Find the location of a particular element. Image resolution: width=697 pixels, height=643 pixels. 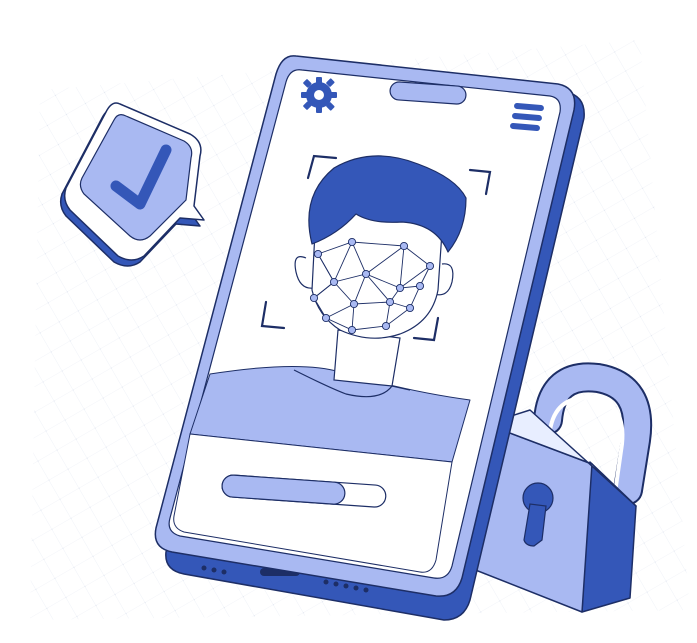

gear-icon is located at coordinates (319, 95).